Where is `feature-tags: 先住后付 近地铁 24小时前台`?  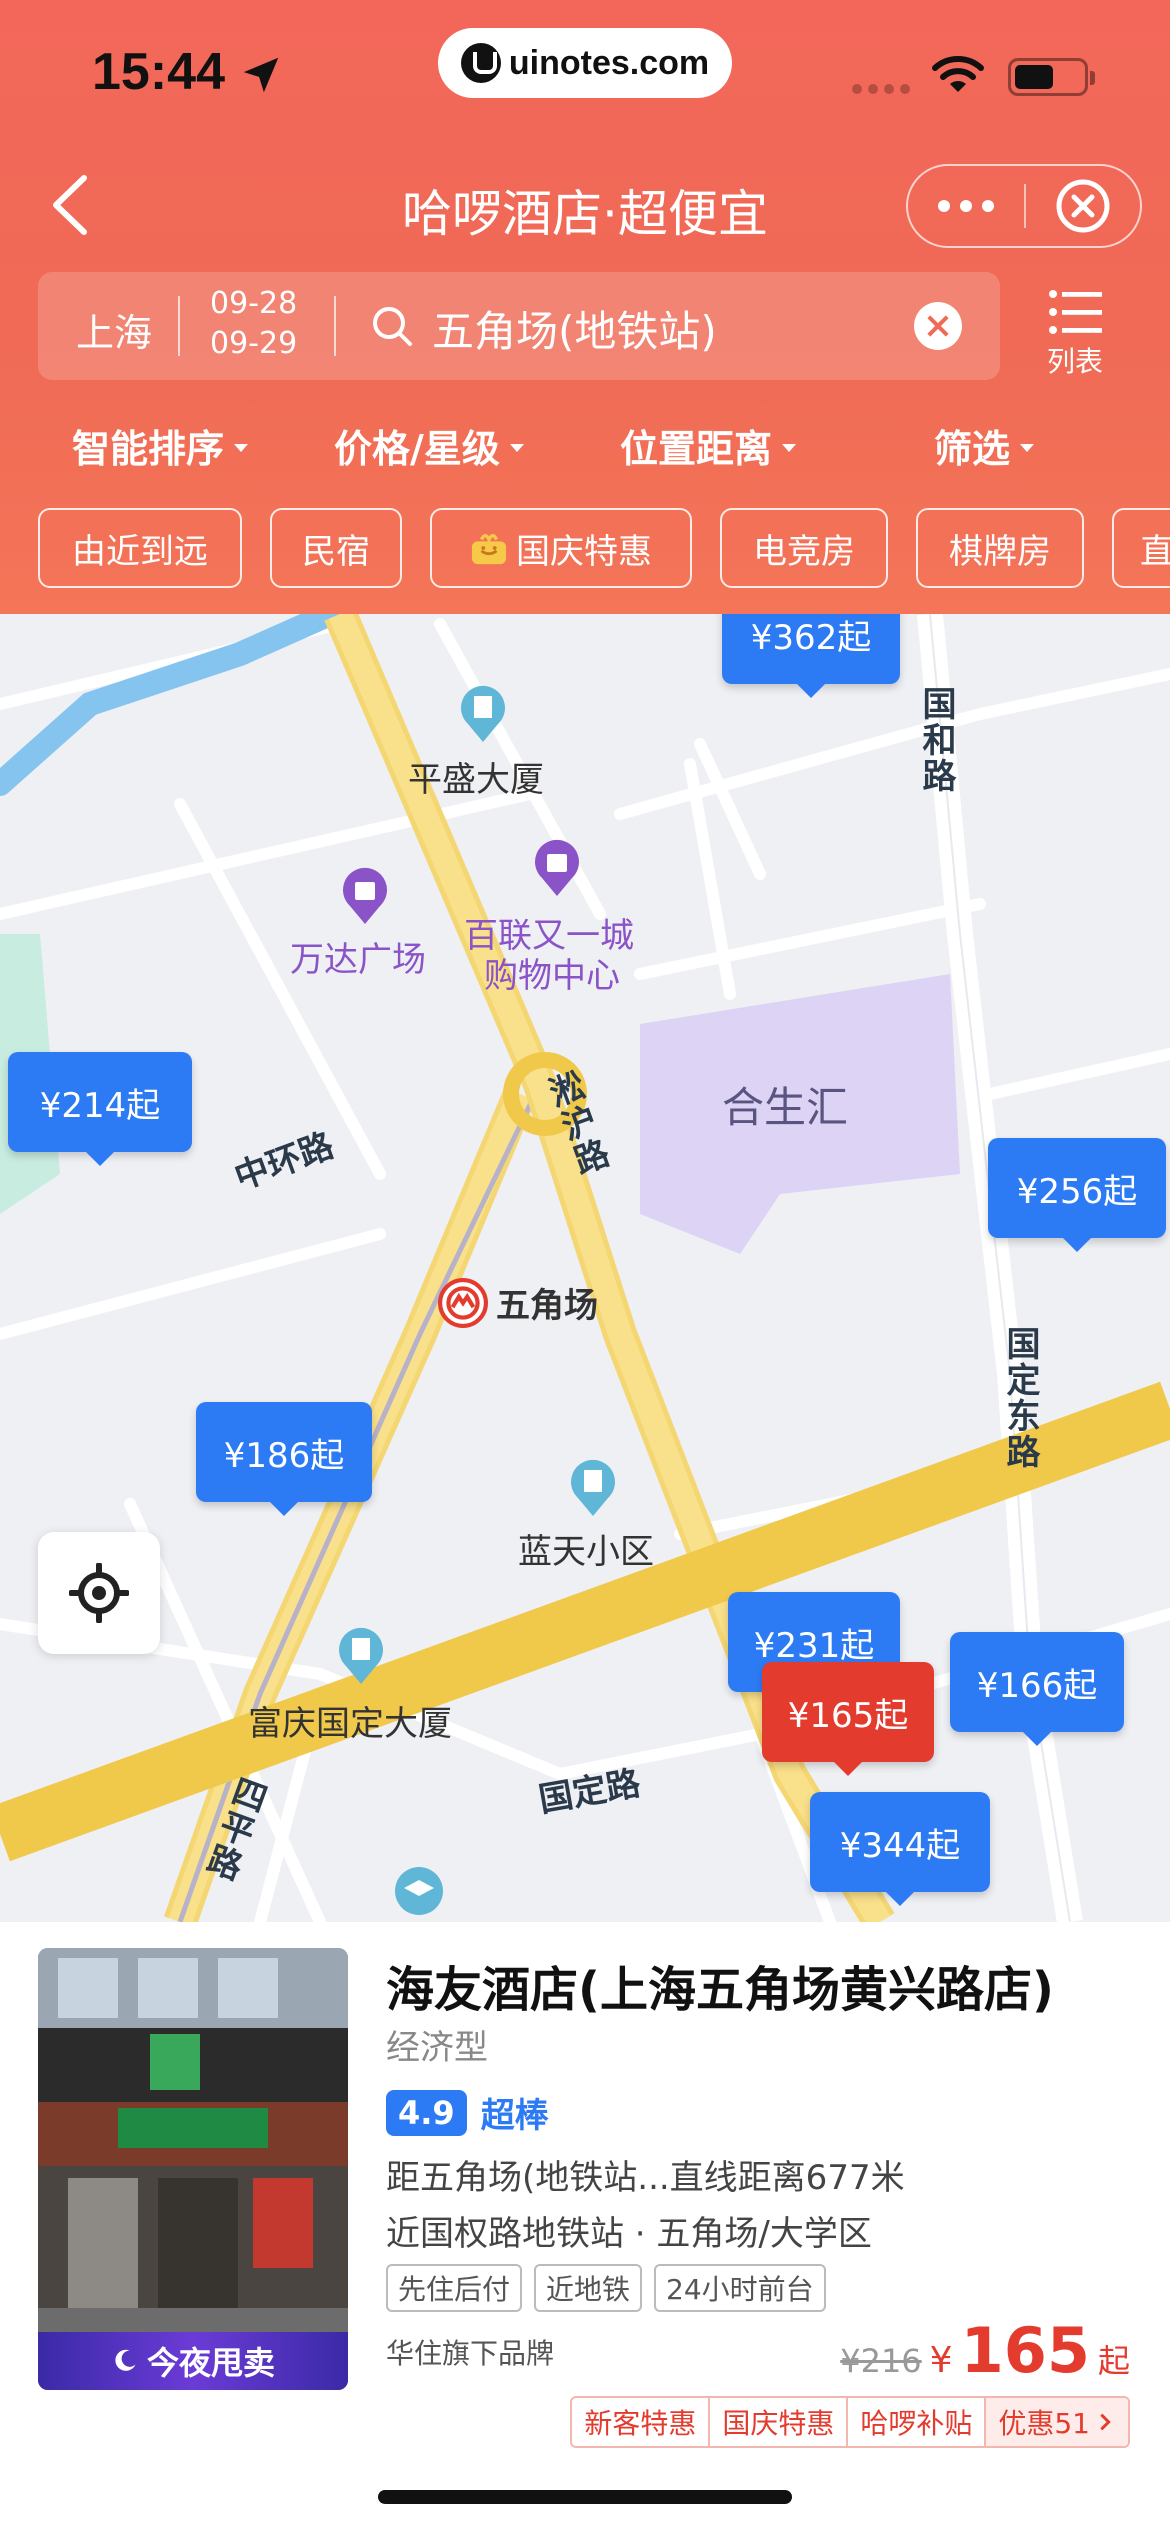
feature-tags: 先住后付 近地铁 24小时前台 is located at coordinates (606, 2288).